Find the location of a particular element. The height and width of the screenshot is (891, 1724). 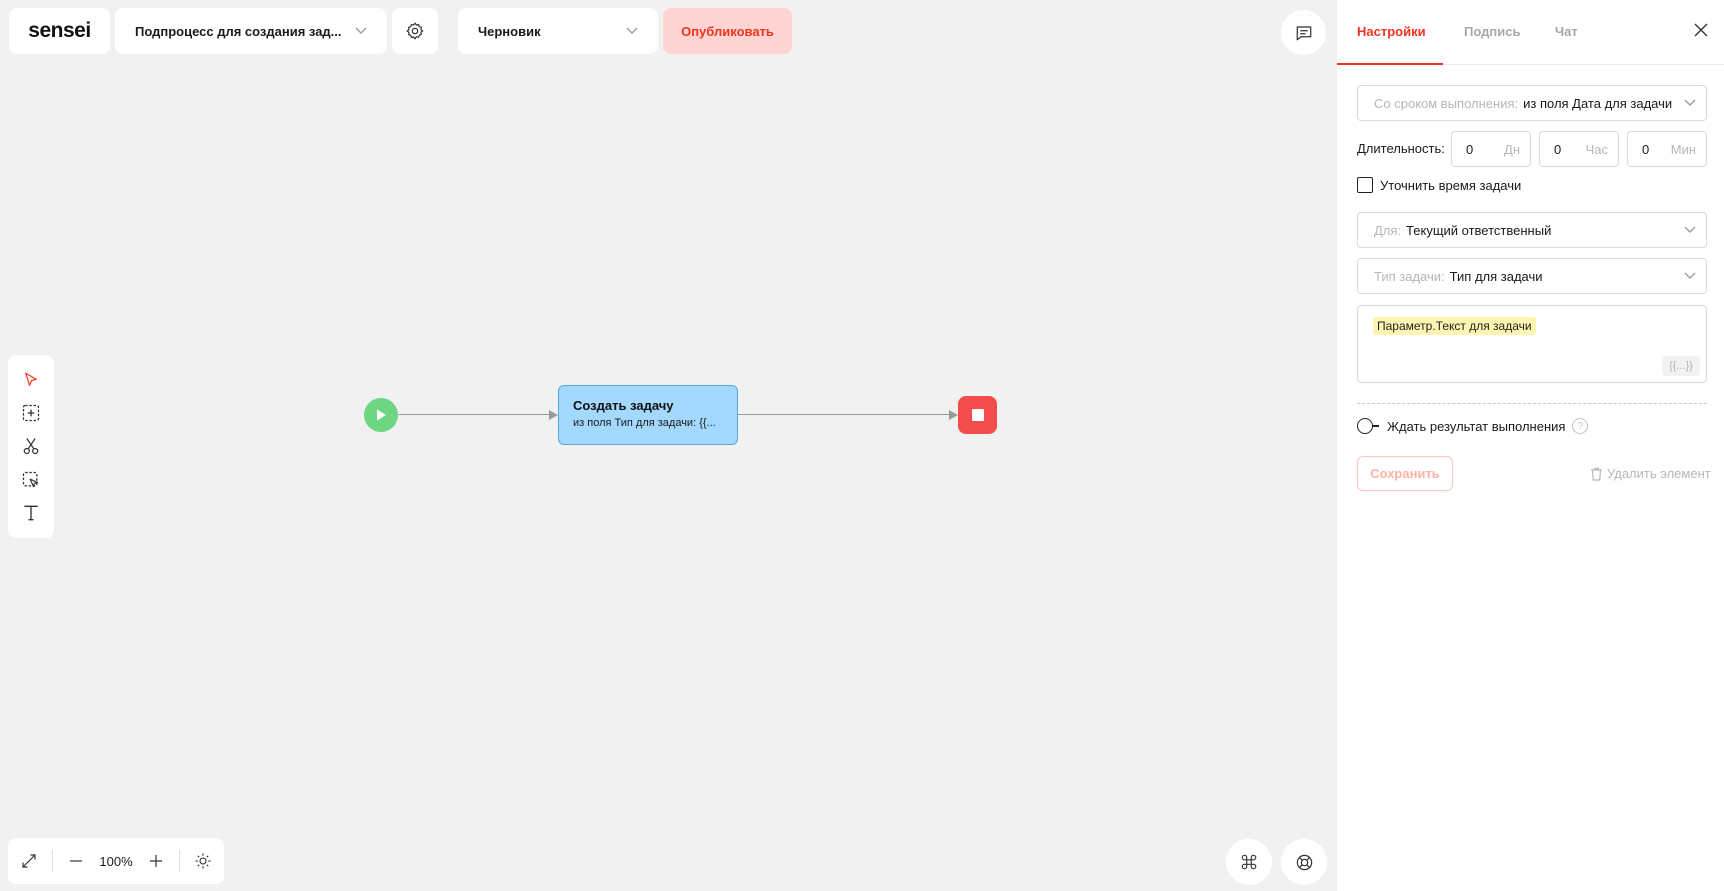

end-node is located at coordinates (977, 415).